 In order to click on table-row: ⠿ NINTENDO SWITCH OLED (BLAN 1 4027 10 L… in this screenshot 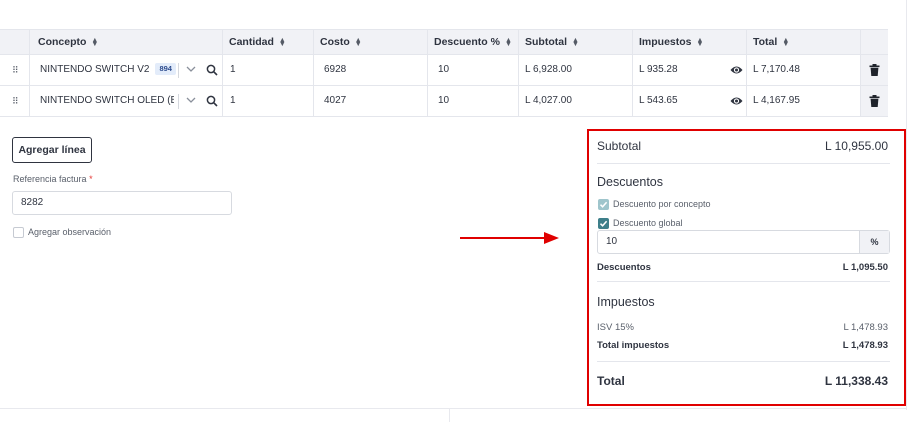, I will do `click(444, 101)`.